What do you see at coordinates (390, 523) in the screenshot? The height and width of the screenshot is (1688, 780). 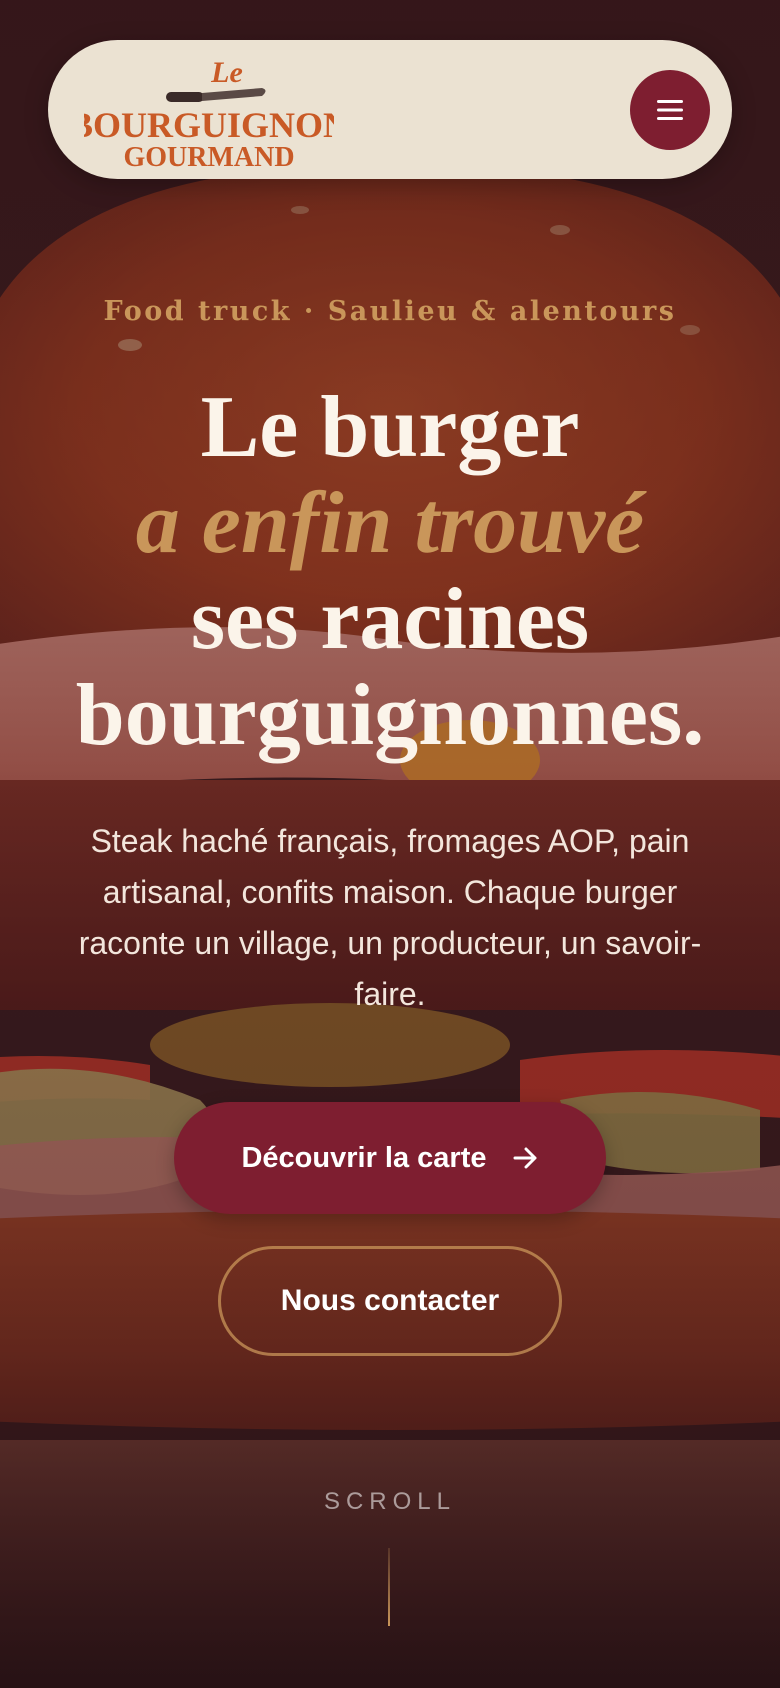 I see `headline-accent: a enfin trouvé` at bounding box center [390, 523].